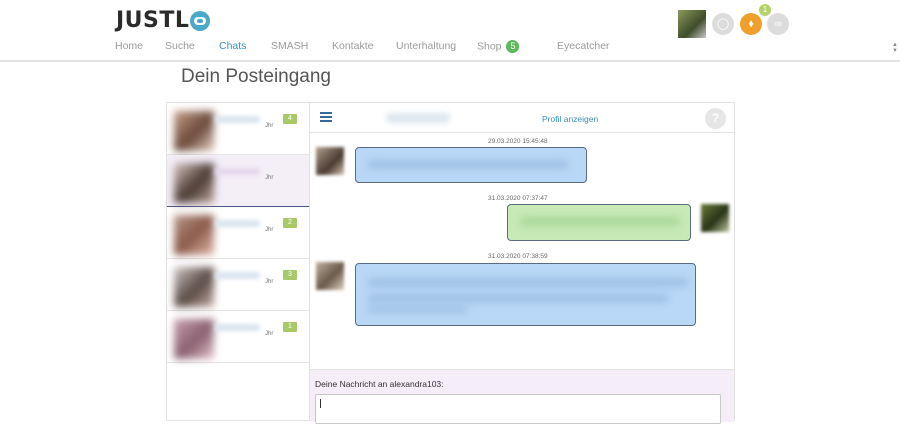  What do you see at coordinates (715, 218) in the screenshot?
I see `own-avatar` at bounding box center [715, 218].